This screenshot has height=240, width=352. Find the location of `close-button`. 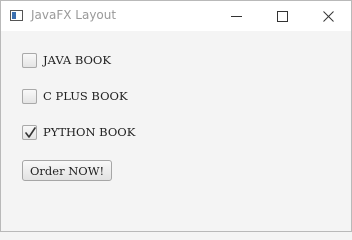

close-button is located at coordinates (328, 16).